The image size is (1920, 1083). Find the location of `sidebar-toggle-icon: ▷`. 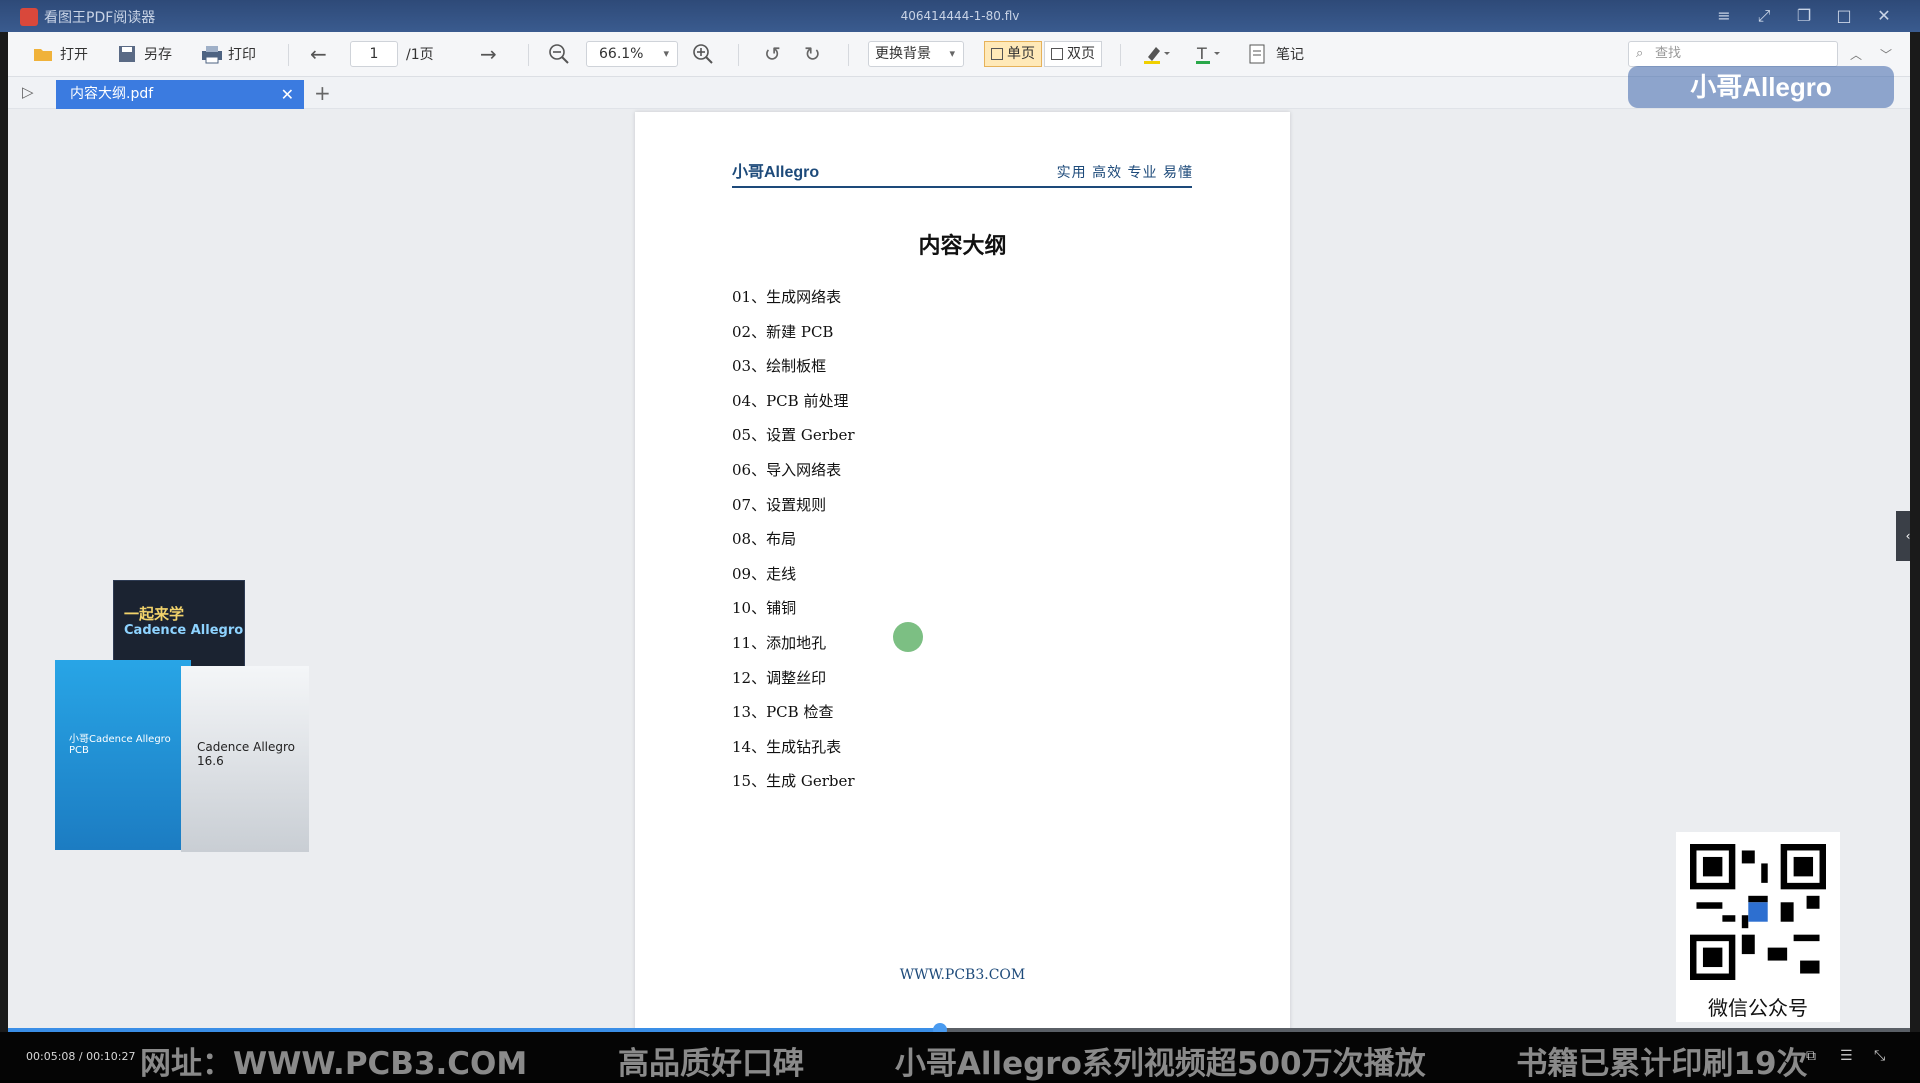

sidebar-toggle-icon: ▷ is located at coordinates (28, 92).